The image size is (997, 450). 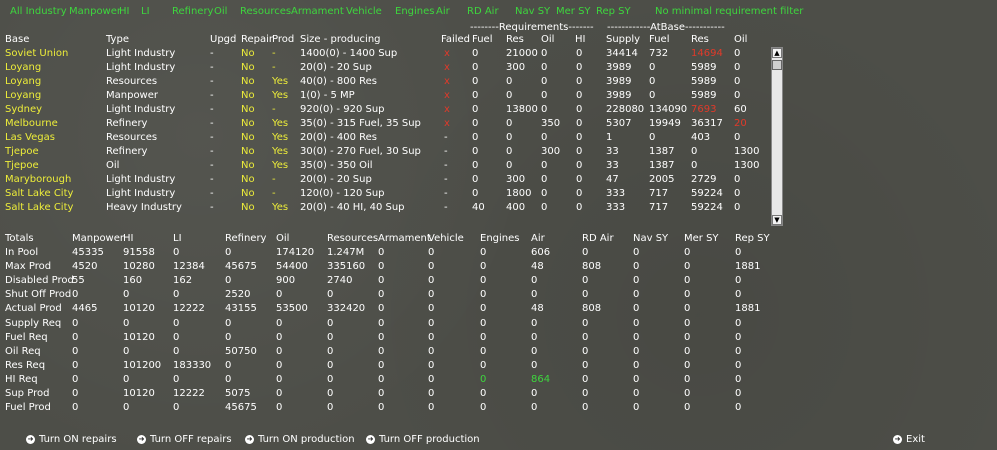 I want to click on column-header-hi: HI, so click(x=580, y=39).